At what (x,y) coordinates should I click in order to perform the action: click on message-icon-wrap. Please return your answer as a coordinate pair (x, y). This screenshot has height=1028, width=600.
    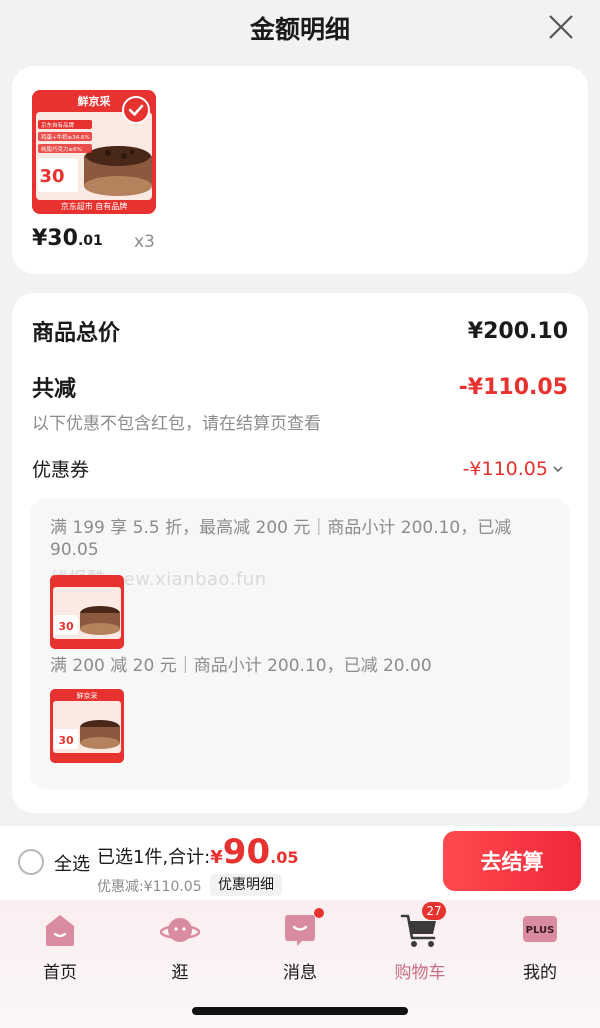
    Looking at the image, I should click on (302, 929).